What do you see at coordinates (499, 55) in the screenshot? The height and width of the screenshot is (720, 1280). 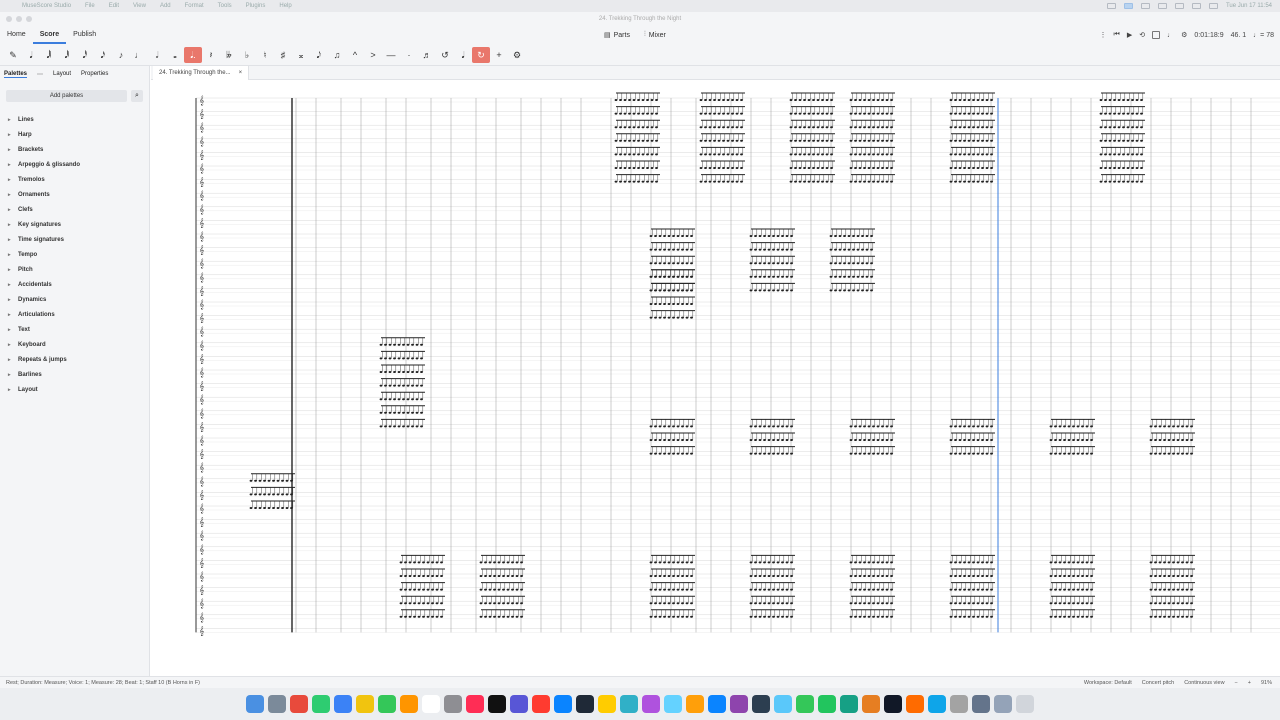 I see `toolbar-button: +` at bounding box center [499, 55].